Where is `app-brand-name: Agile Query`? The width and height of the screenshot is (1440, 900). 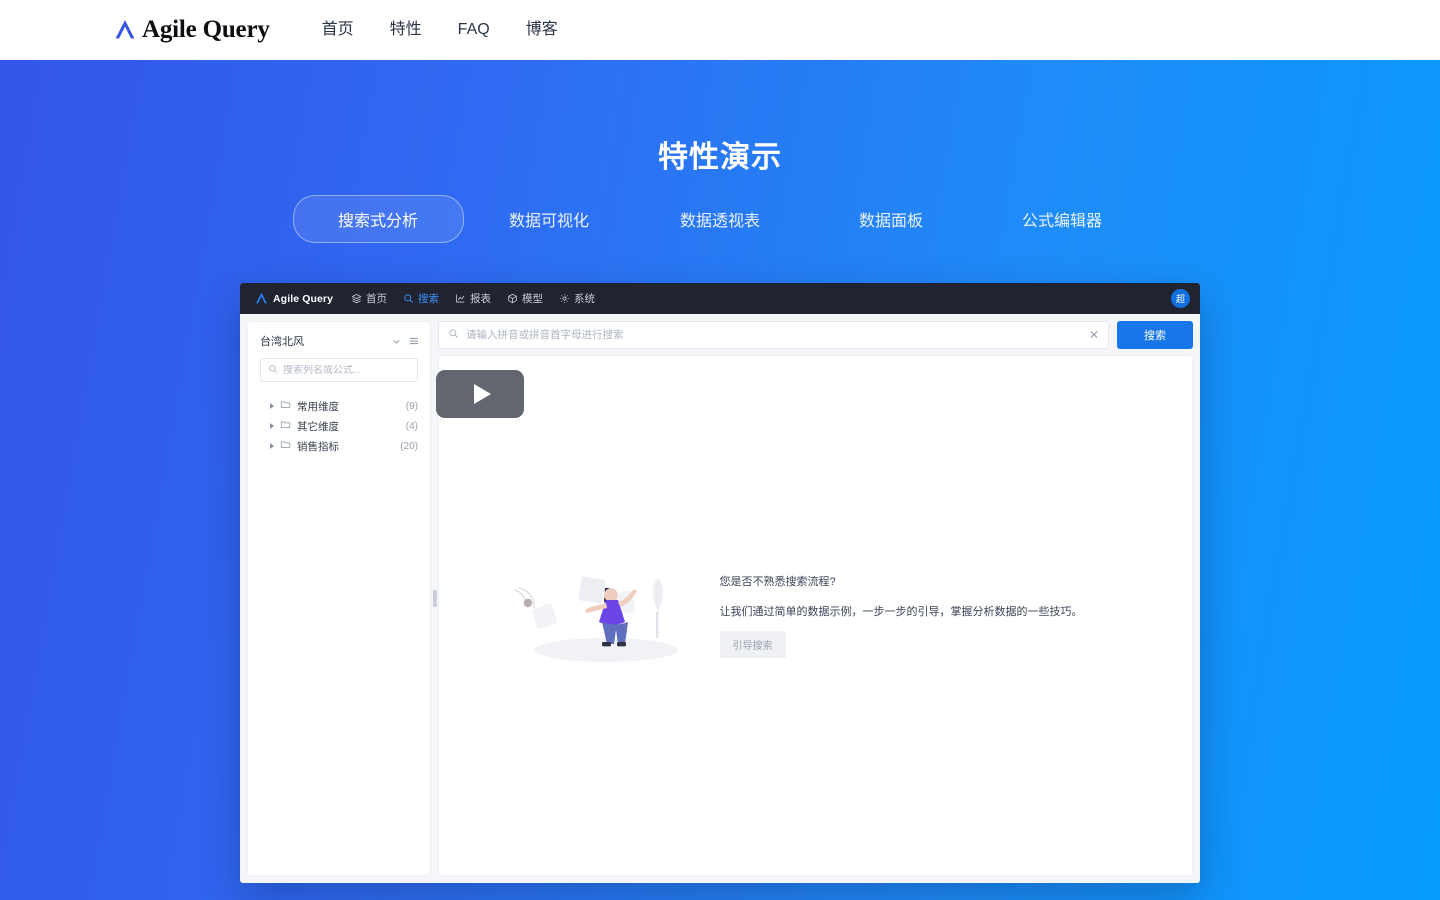
app-brand-name: Agile Query is located at coordinates (303, 298).